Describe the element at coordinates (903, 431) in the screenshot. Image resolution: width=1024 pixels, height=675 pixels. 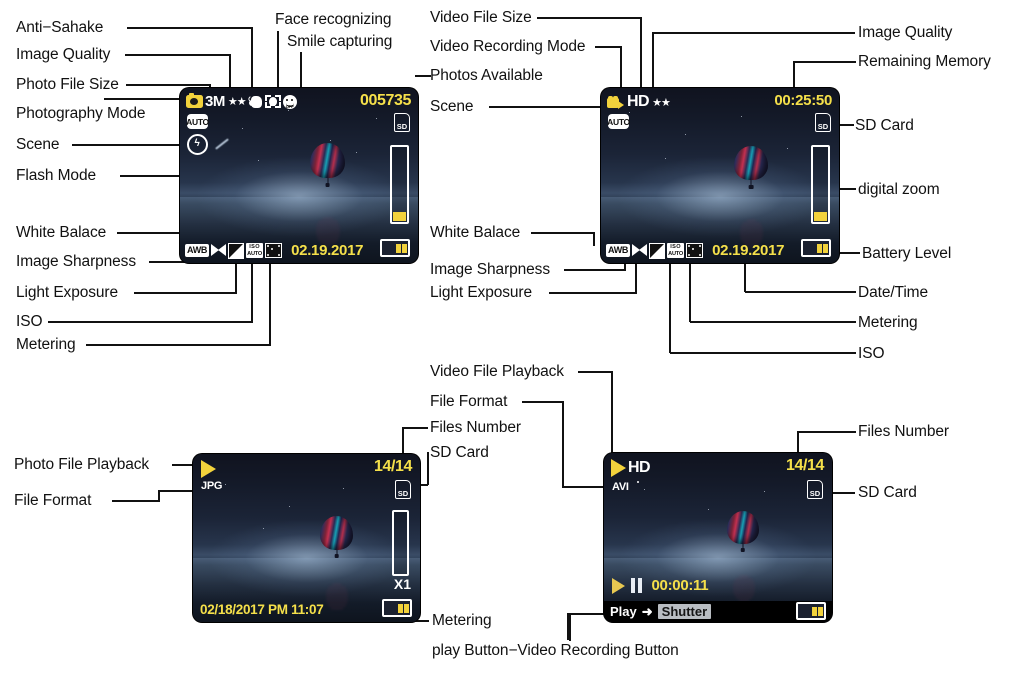
I see `label-files-number-2: Files Number` at that location.